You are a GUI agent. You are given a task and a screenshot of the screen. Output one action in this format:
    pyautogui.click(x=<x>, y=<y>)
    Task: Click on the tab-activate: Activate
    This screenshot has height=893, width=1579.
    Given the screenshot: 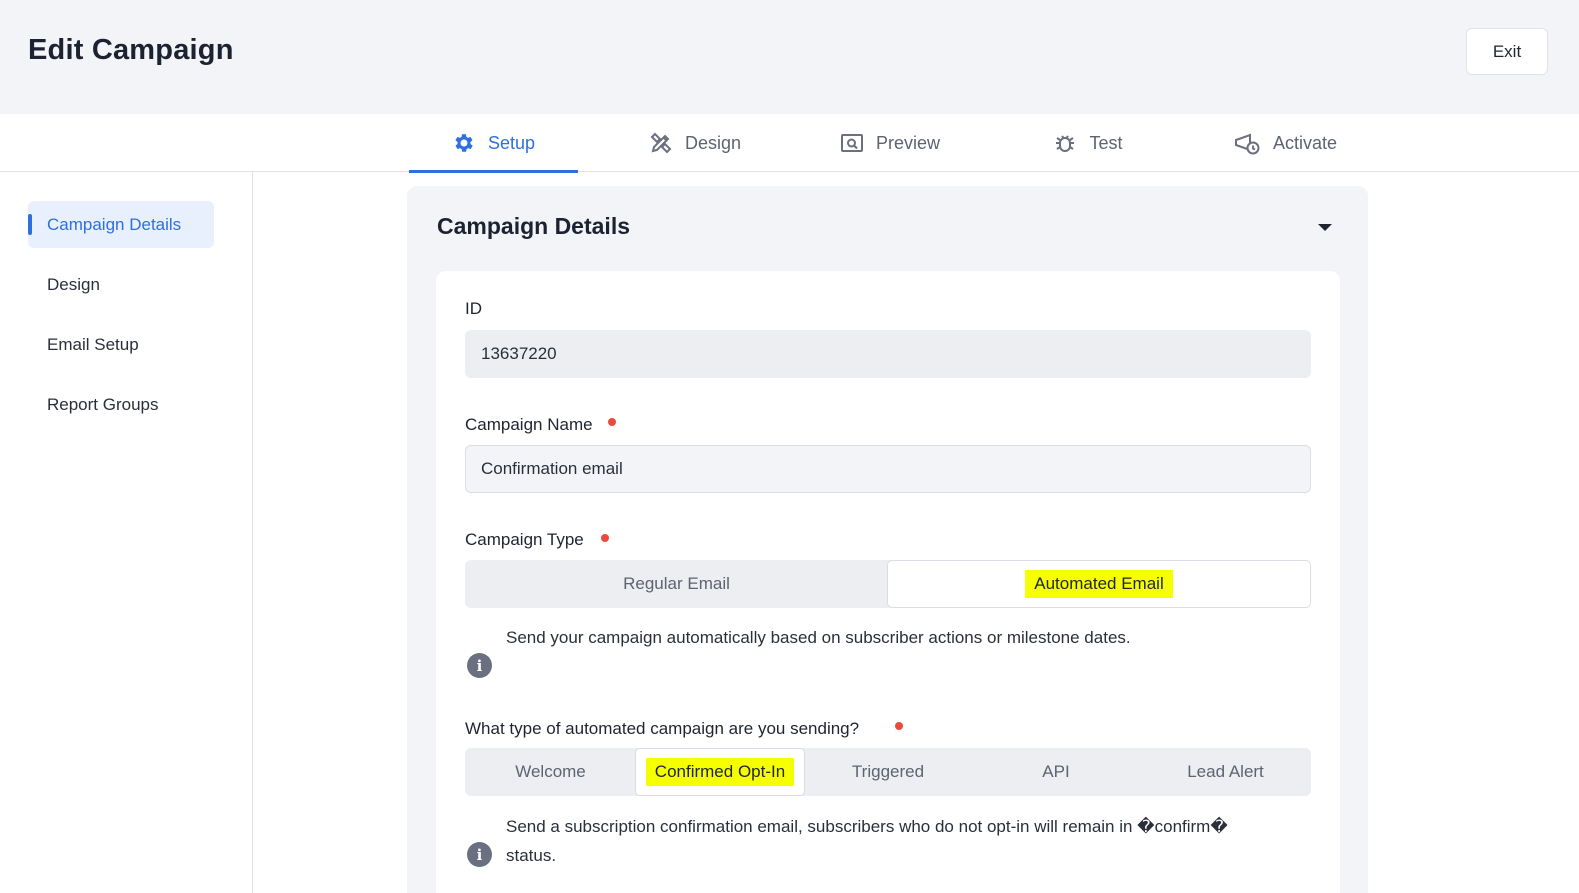 What is the action you would take?
    pyautogui.click(x=1285, y=143)
    